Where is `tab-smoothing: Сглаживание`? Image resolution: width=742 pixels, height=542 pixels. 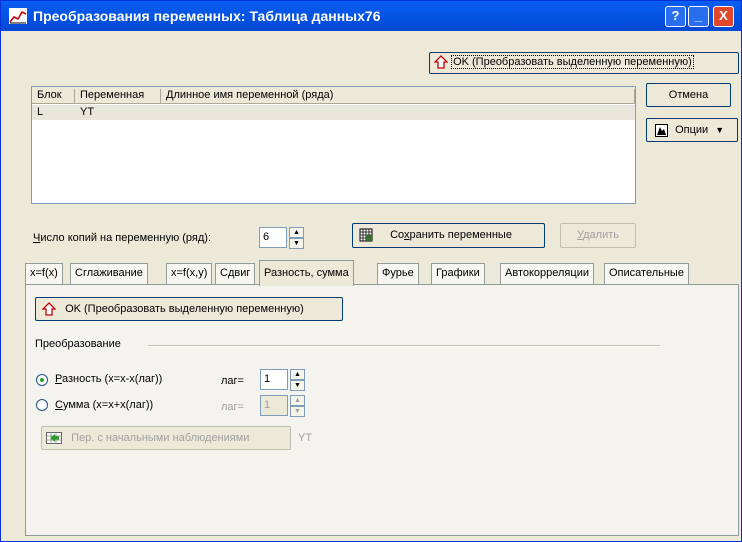 tab-smoothing: Сглаживание is located at coordinates (109, 274).